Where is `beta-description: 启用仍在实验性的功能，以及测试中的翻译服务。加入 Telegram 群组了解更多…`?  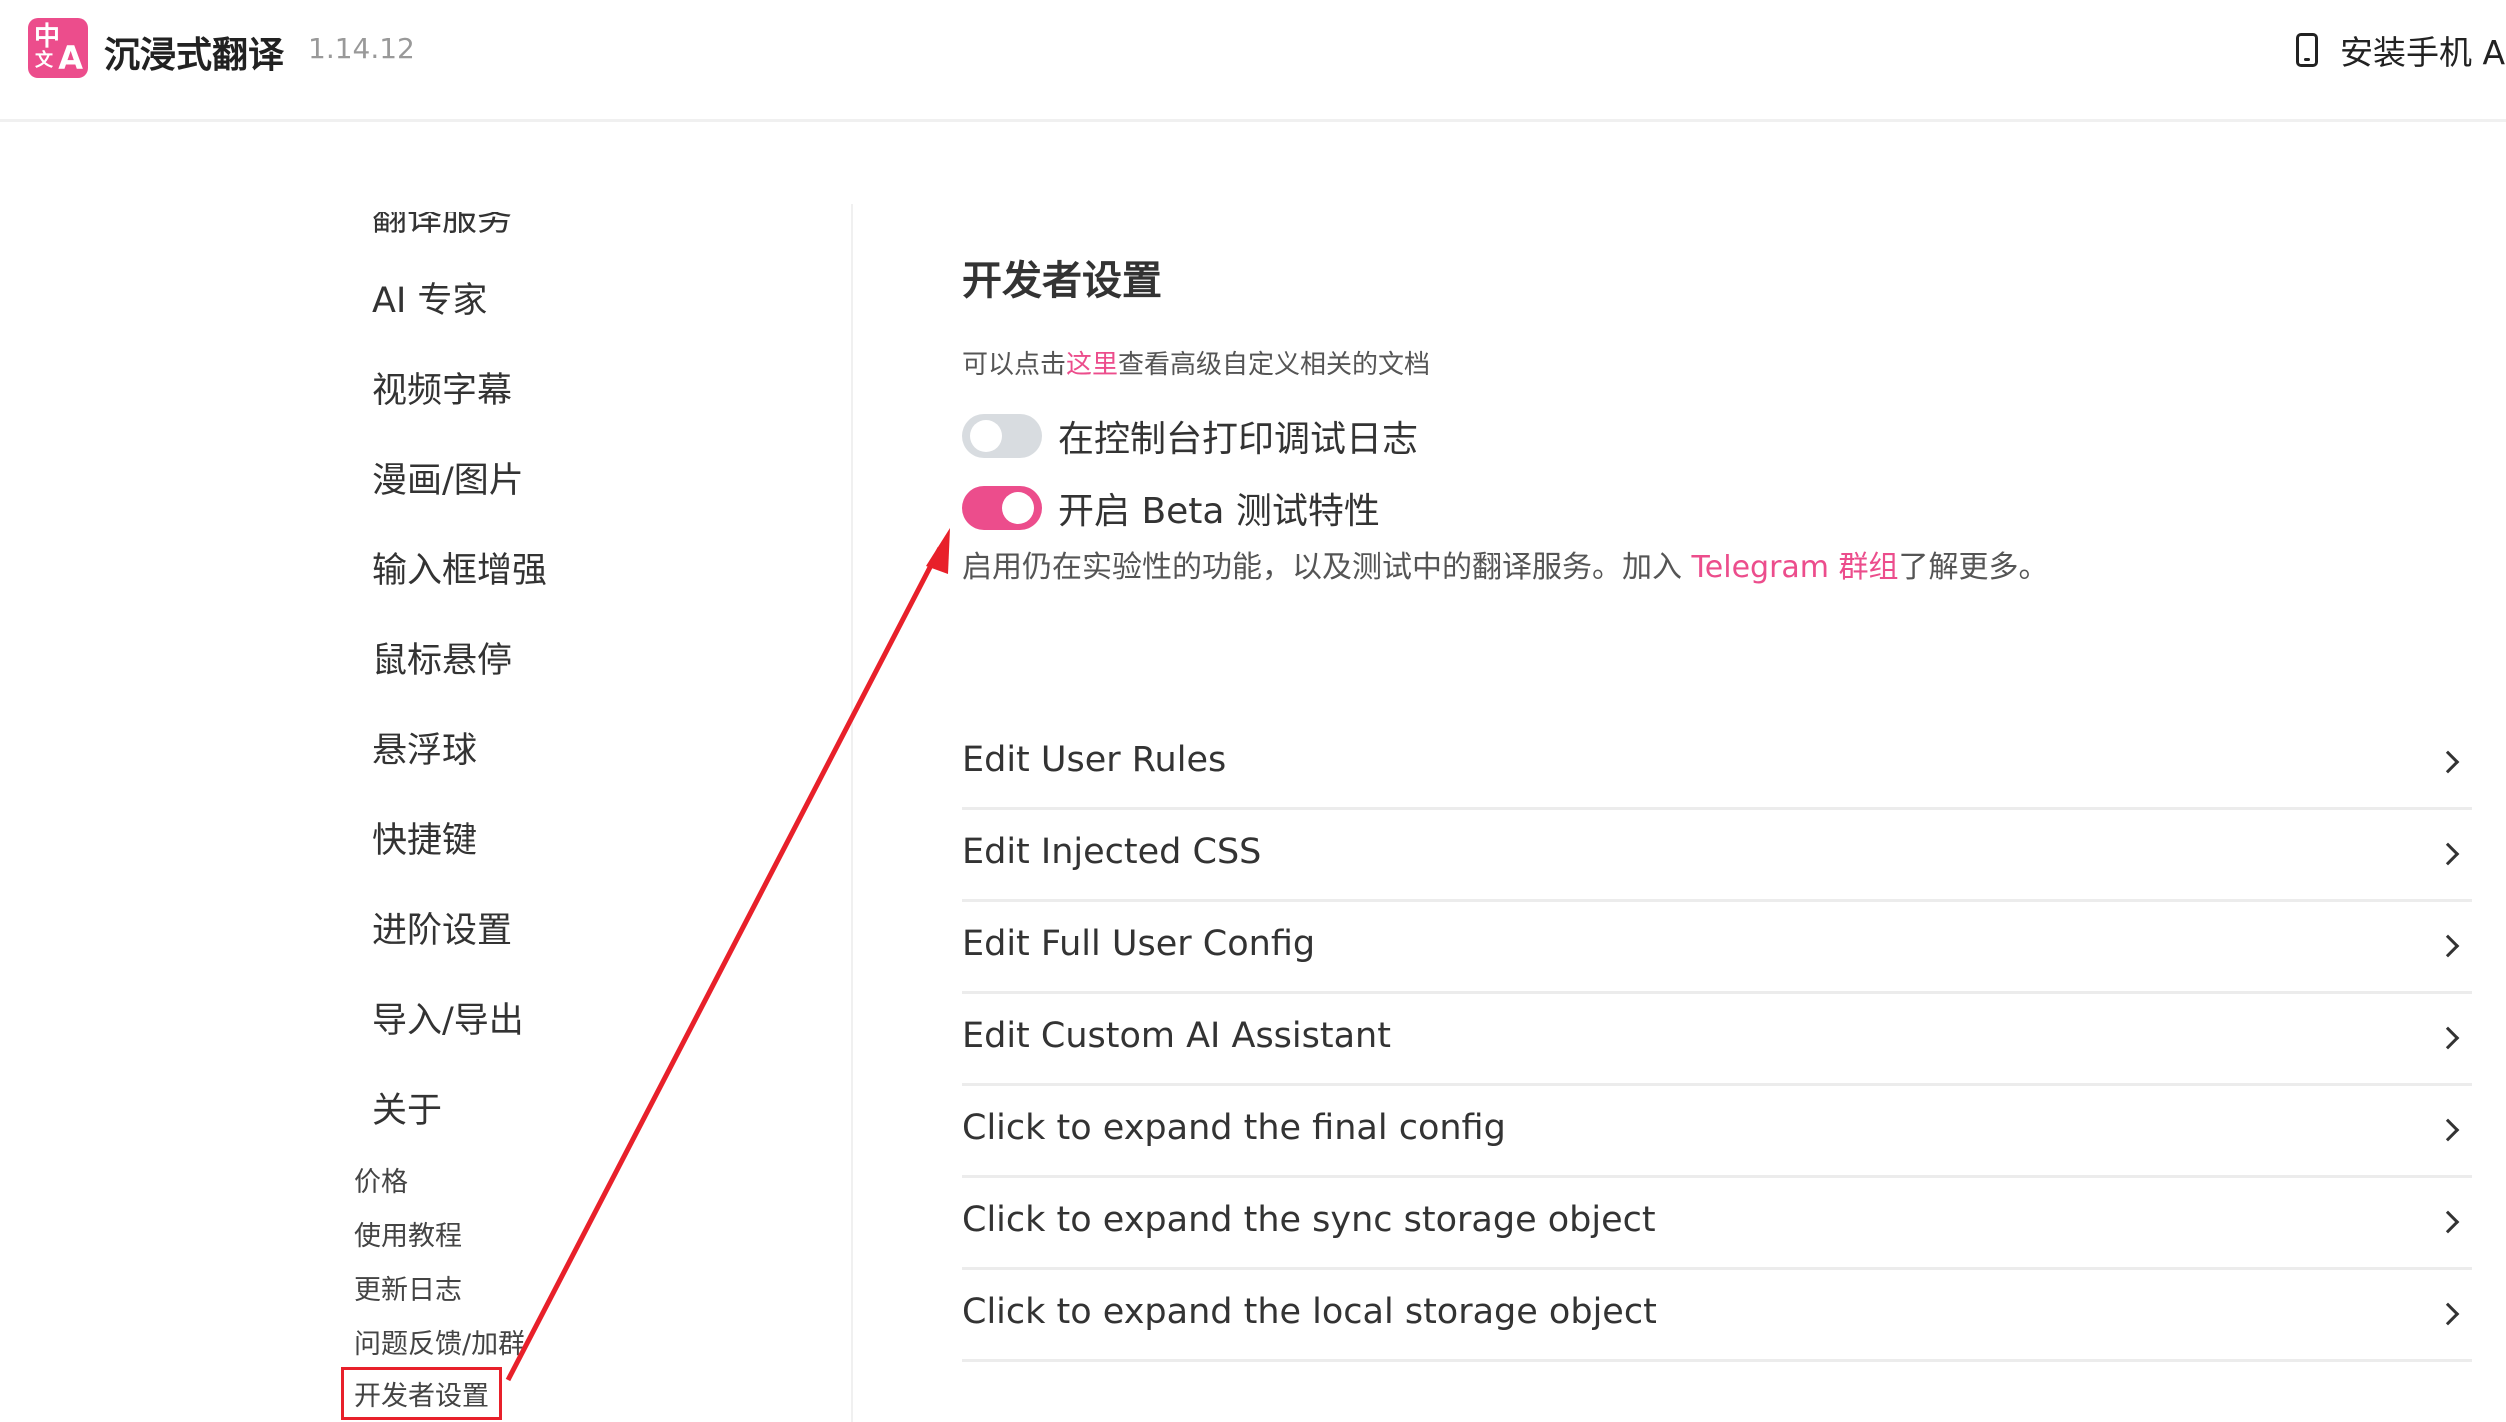 beta-description: 启用仍在实验性的功能，以及测试中的翻译服务。加入 Telegram 群组了解更多… is located at coordinates (1505, 564).